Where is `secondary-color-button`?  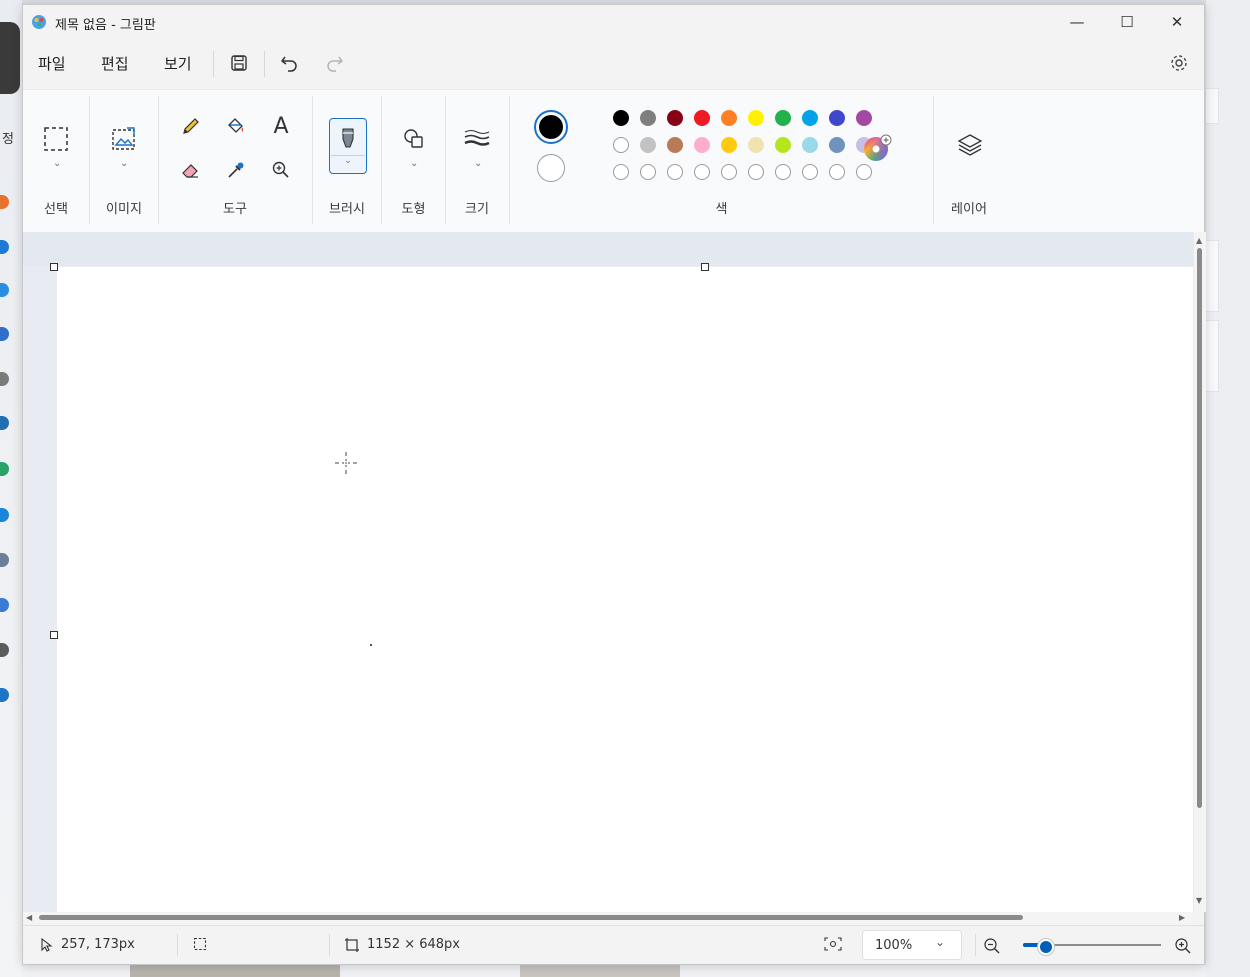 secondary-color-button is located at coordinates (551, 168).